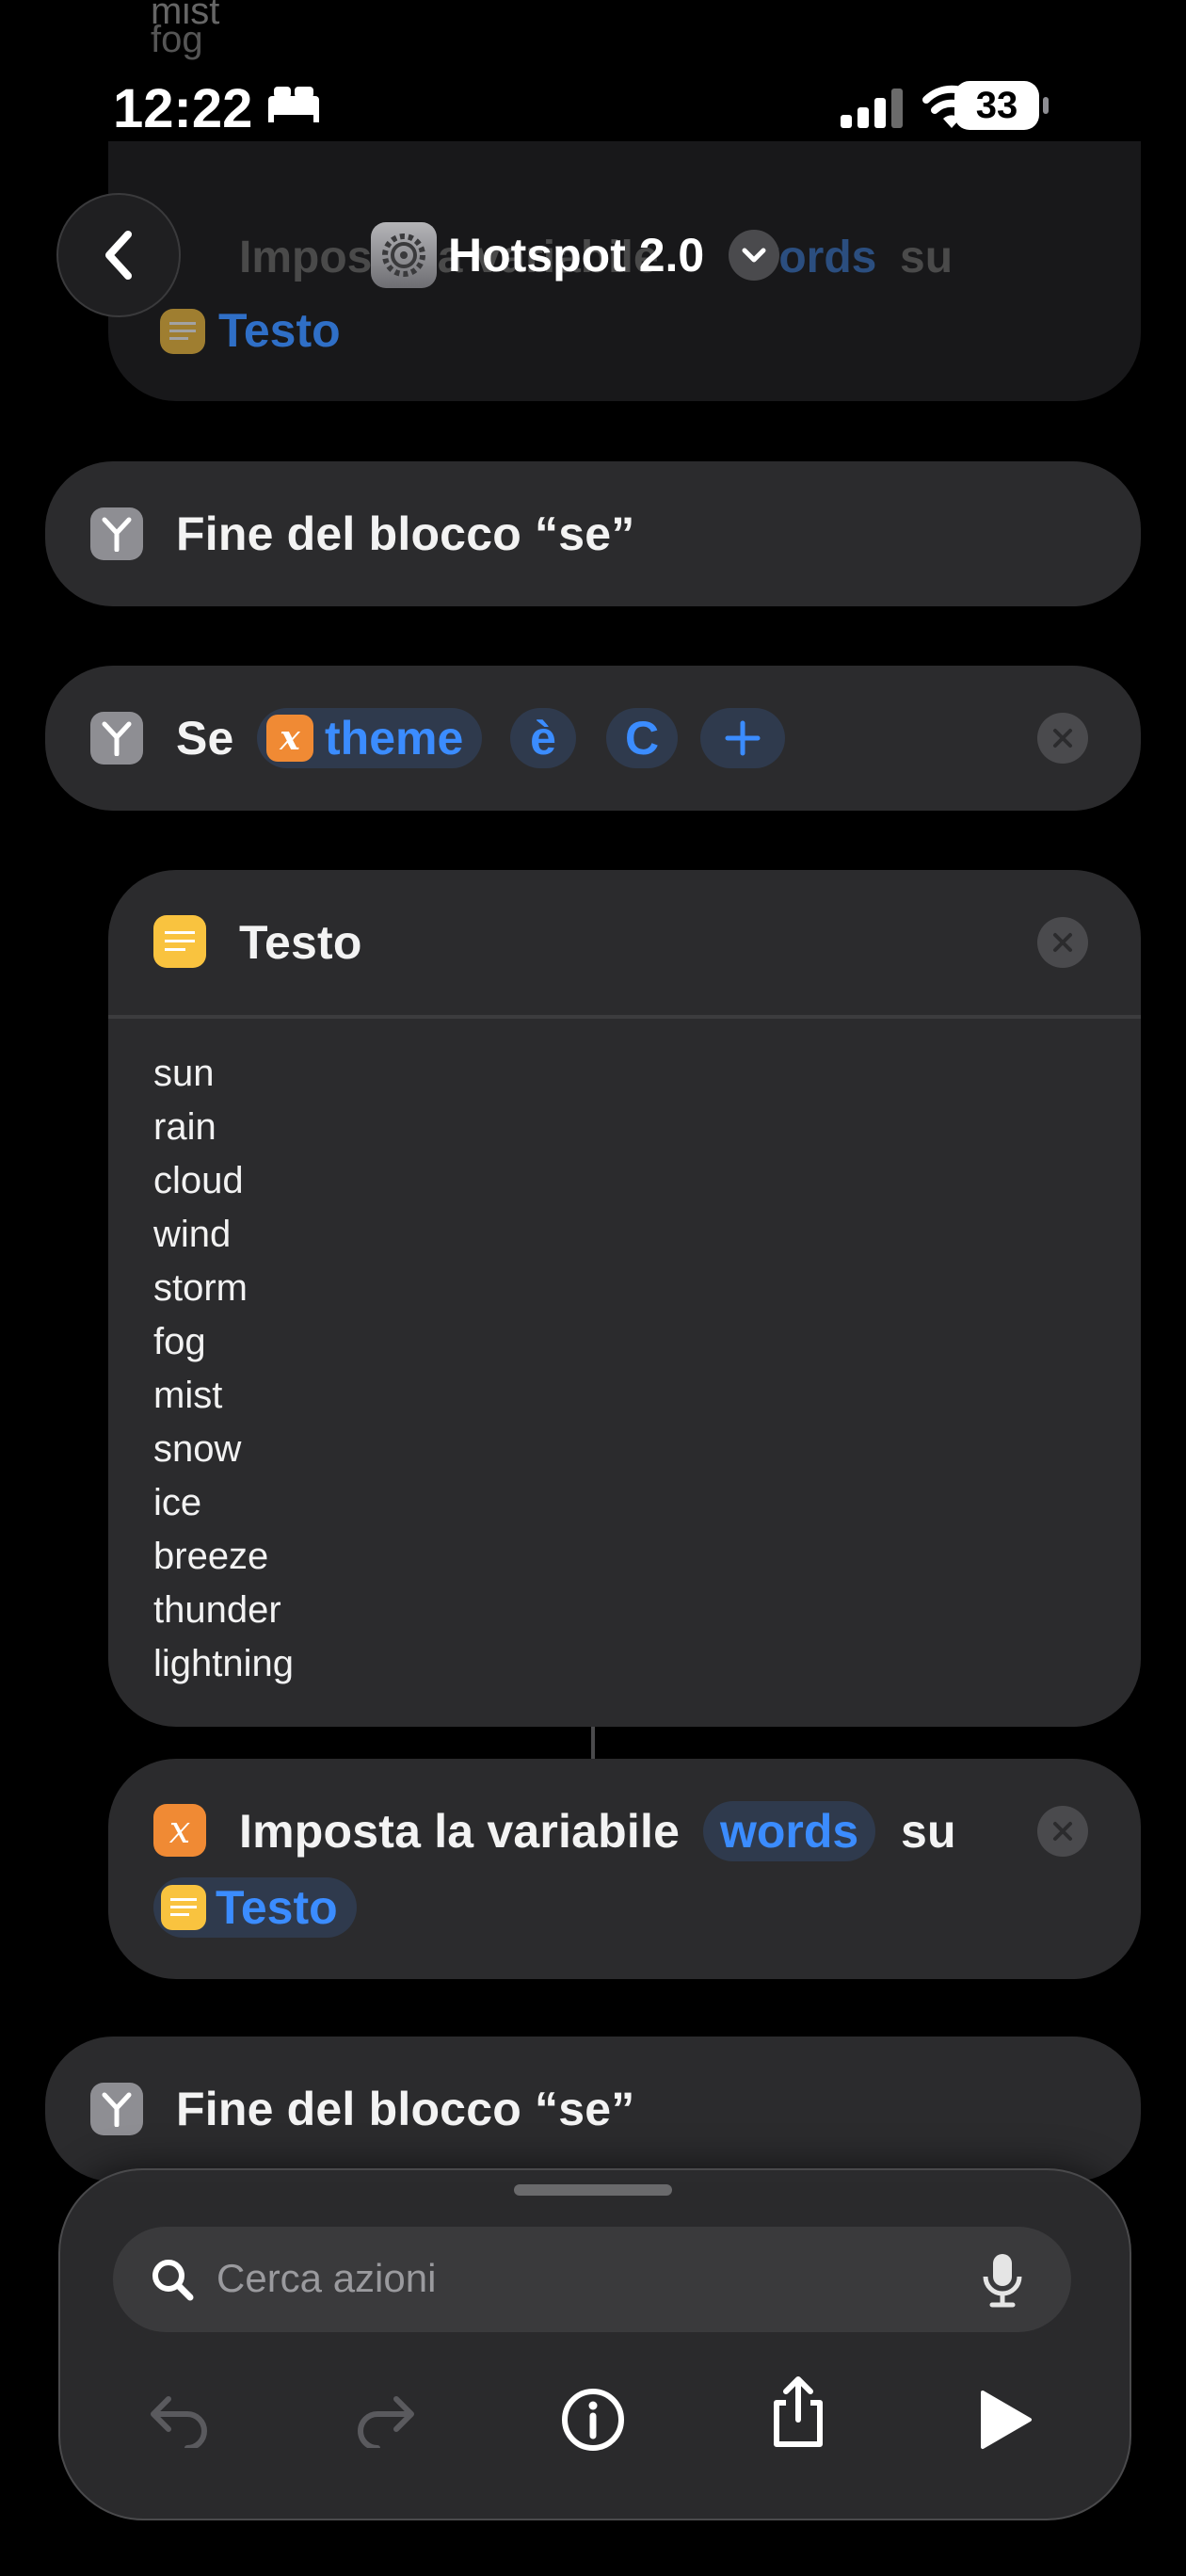 This screenshot has width=1186, height=2576. Describe the element at coordinates (192, 1234) in the screenshot. I see `text-line: wind` at that location.